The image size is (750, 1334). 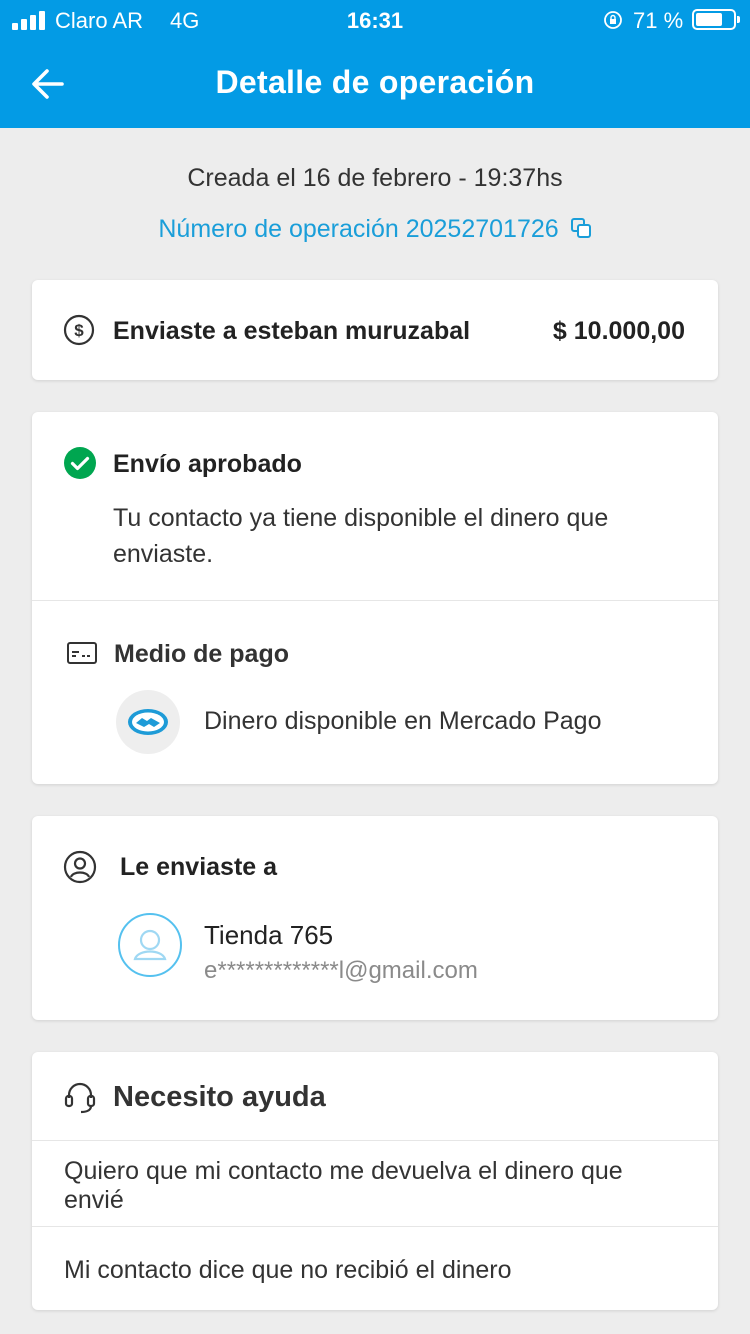 I want to click on operation-number-link: Número de operación 20252701726, so click(x=375, y=229).